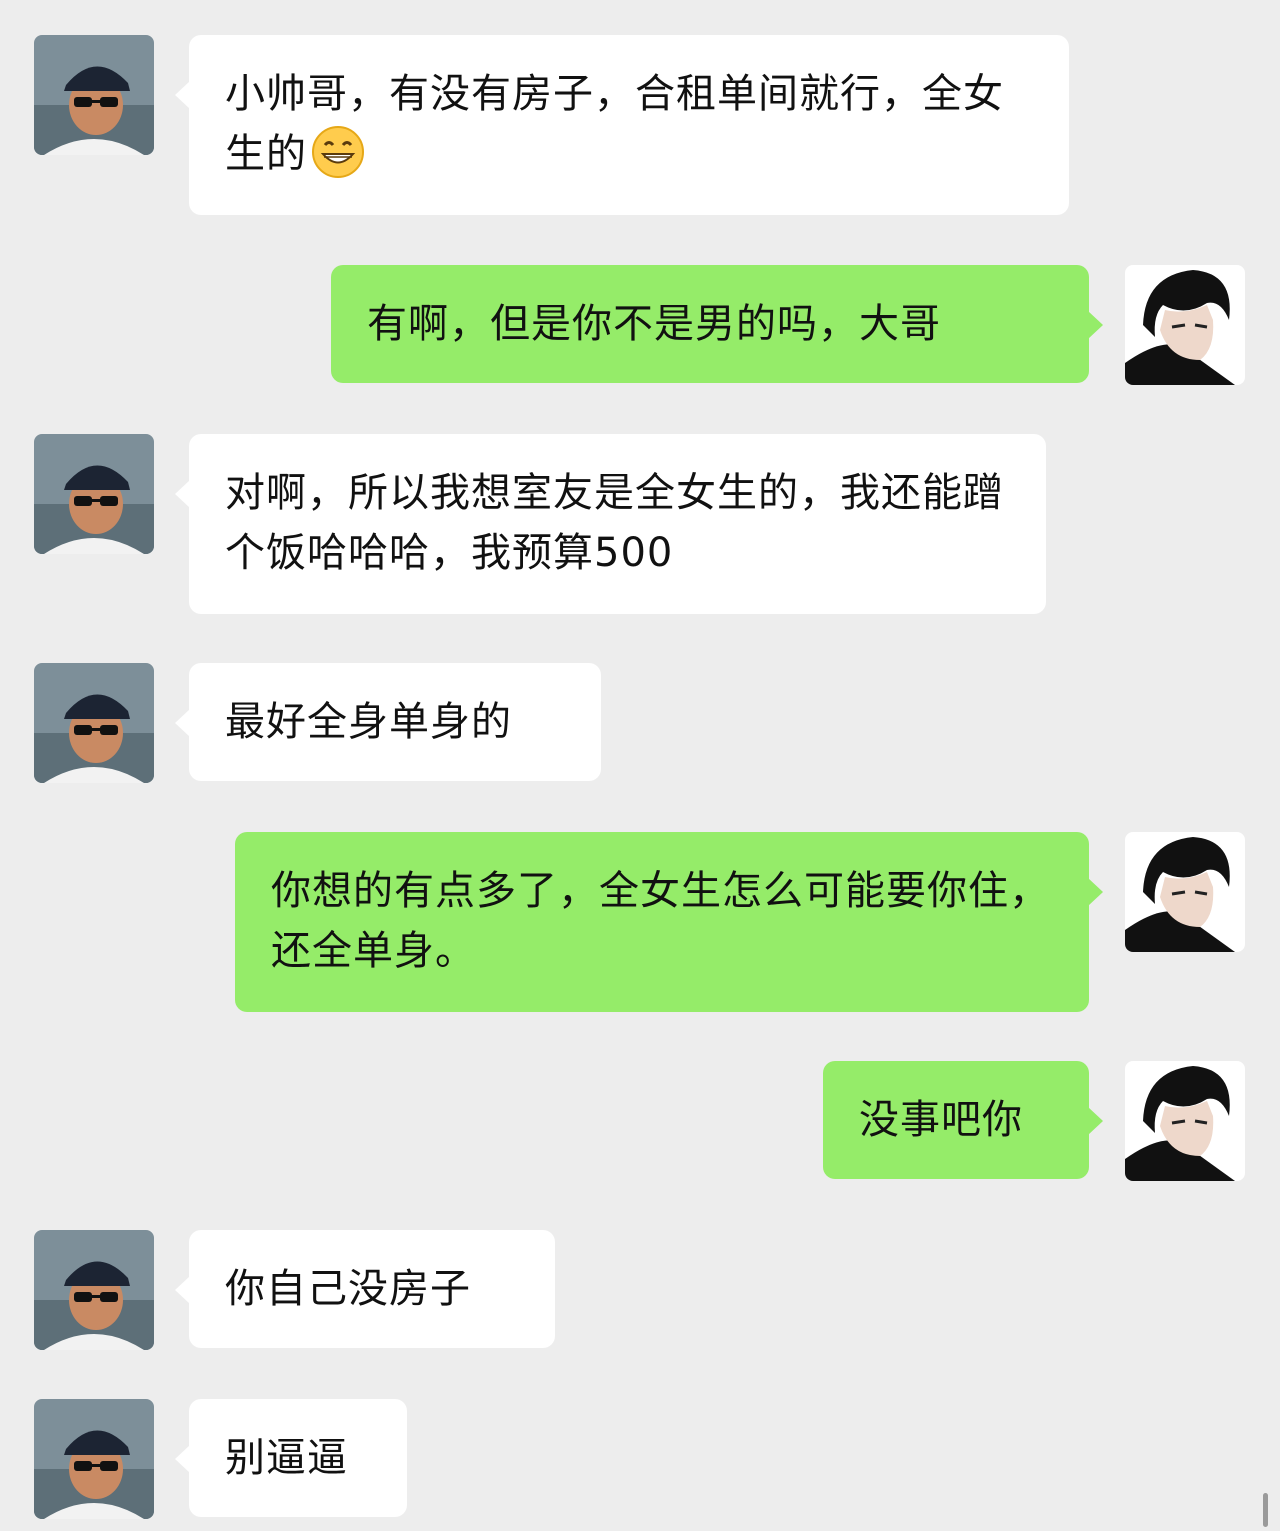  I want to click on message-text: 最好全身单身的, so click(368, 722).